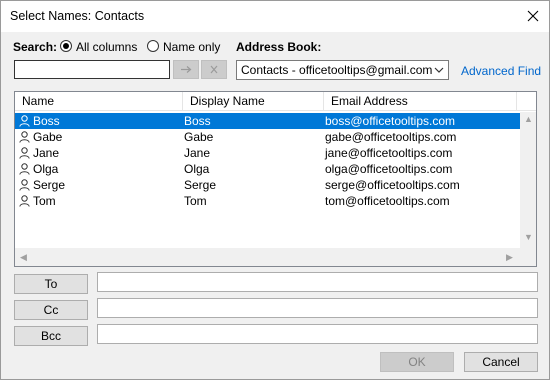  I want to click on contact-row: Olga Olga olga@officetooltips.com, so click(267, 169).